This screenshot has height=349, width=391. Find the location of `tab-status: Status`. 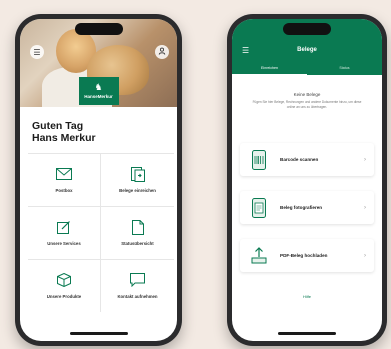

tab-status: Status is located at coordinates (344, 69).